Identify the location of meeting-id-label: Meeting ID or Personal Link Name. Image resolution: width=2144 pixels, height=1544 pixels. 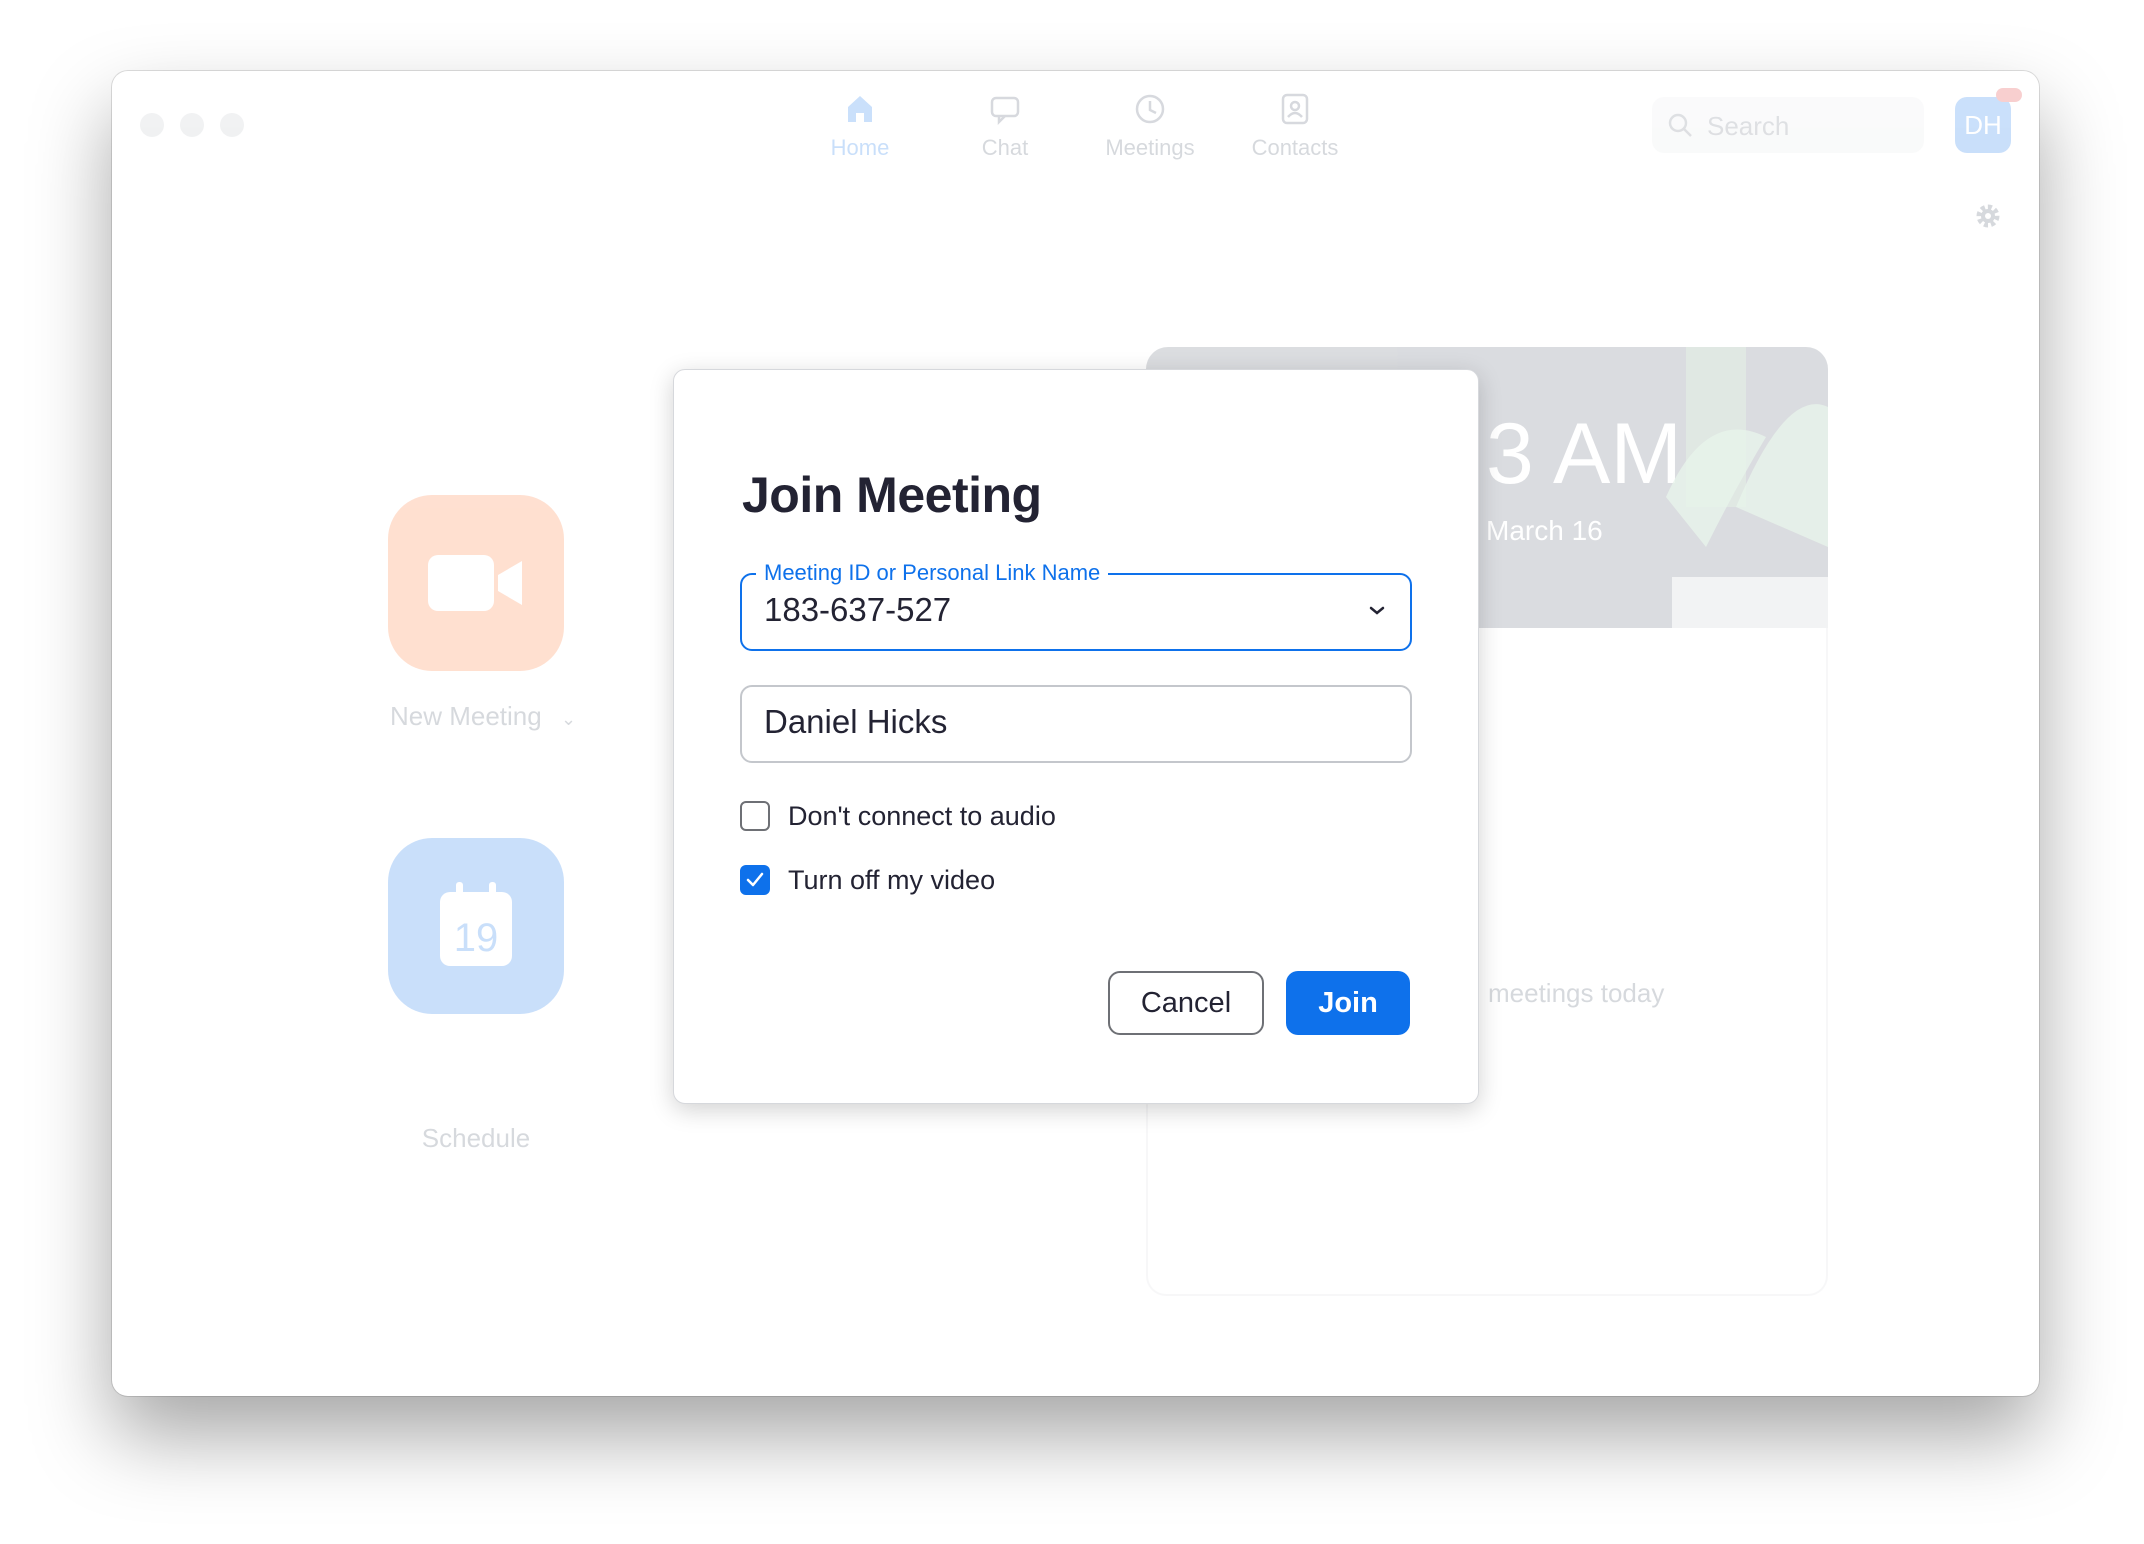
(932, 573).